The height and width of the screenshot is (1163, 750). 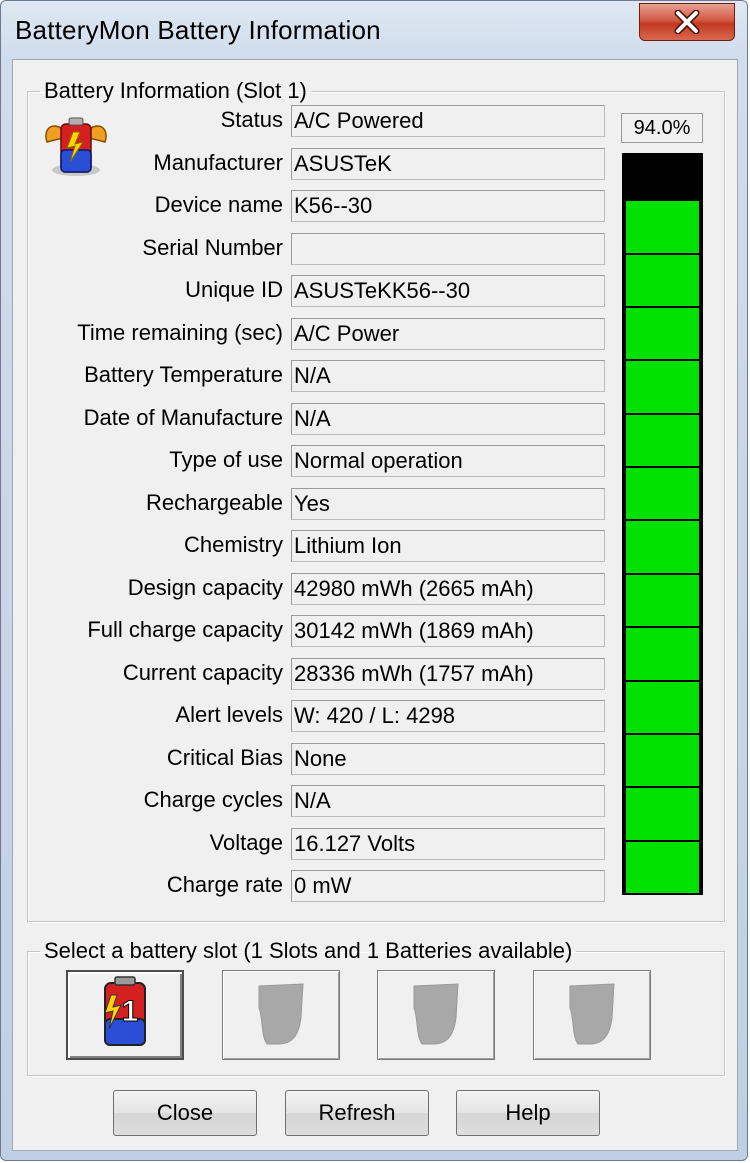 I want to click on field-value: W: 420 / L: 4298, so click(x=448, y=716).